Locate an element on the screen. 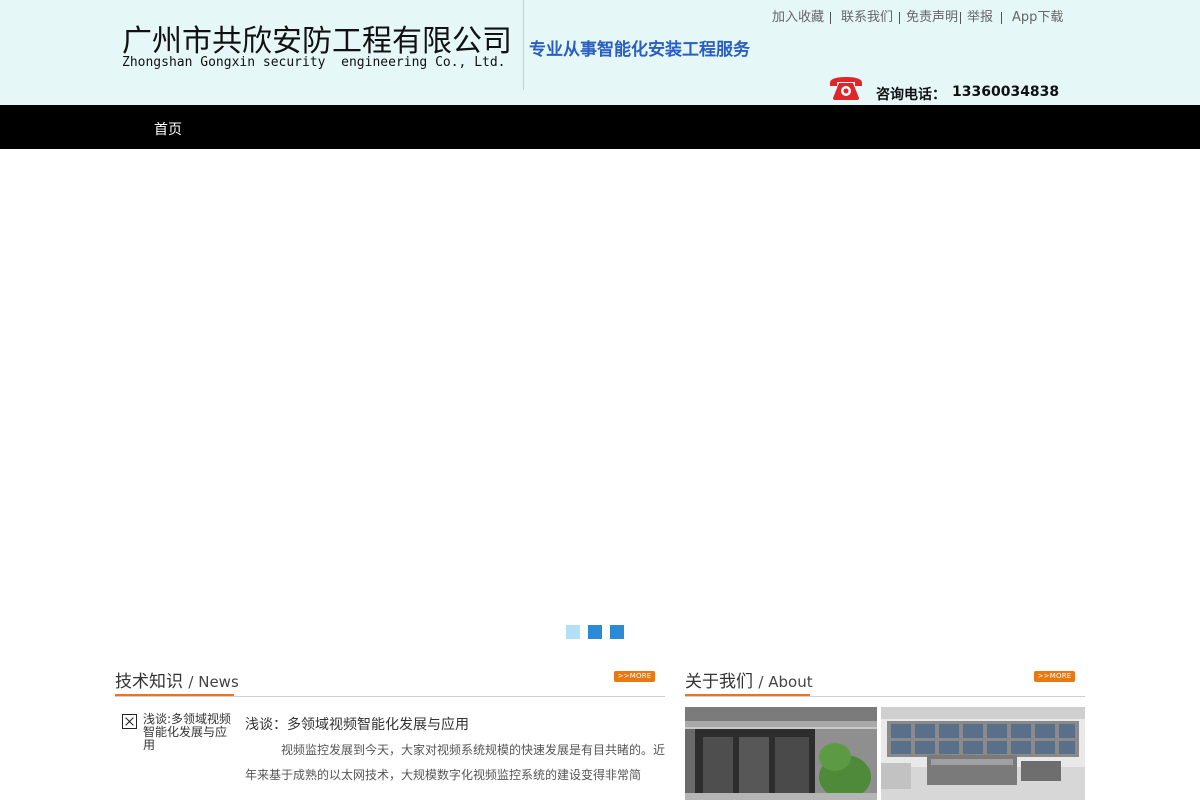 This screenshot has width=1200, height=800. about-section-title: 关于我们 / About is located at coordinates (749, 679).